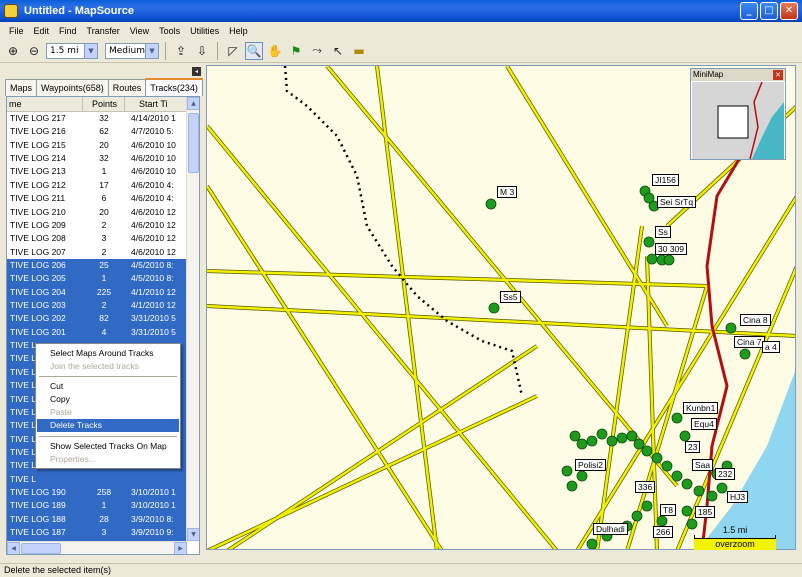  What do you see at coordinates (738, 497) in the screenshot?
I see `waypoint-label: HJ3` at bounding box center [738, 497].